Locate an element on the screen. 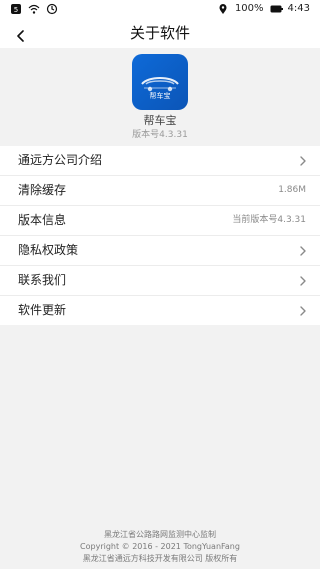 The width and height of the screenshot is (320, 569). clear-cache-item: 清除缓存 1.86M is located at coordinates (160, 191).